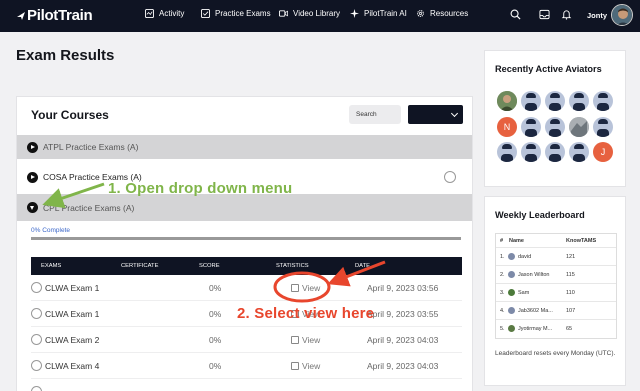 The height and width of the screenshot is (391, 640). Describe the element at coordinates (356, 273) in the screenshot. I see `red-arrow` at that location.